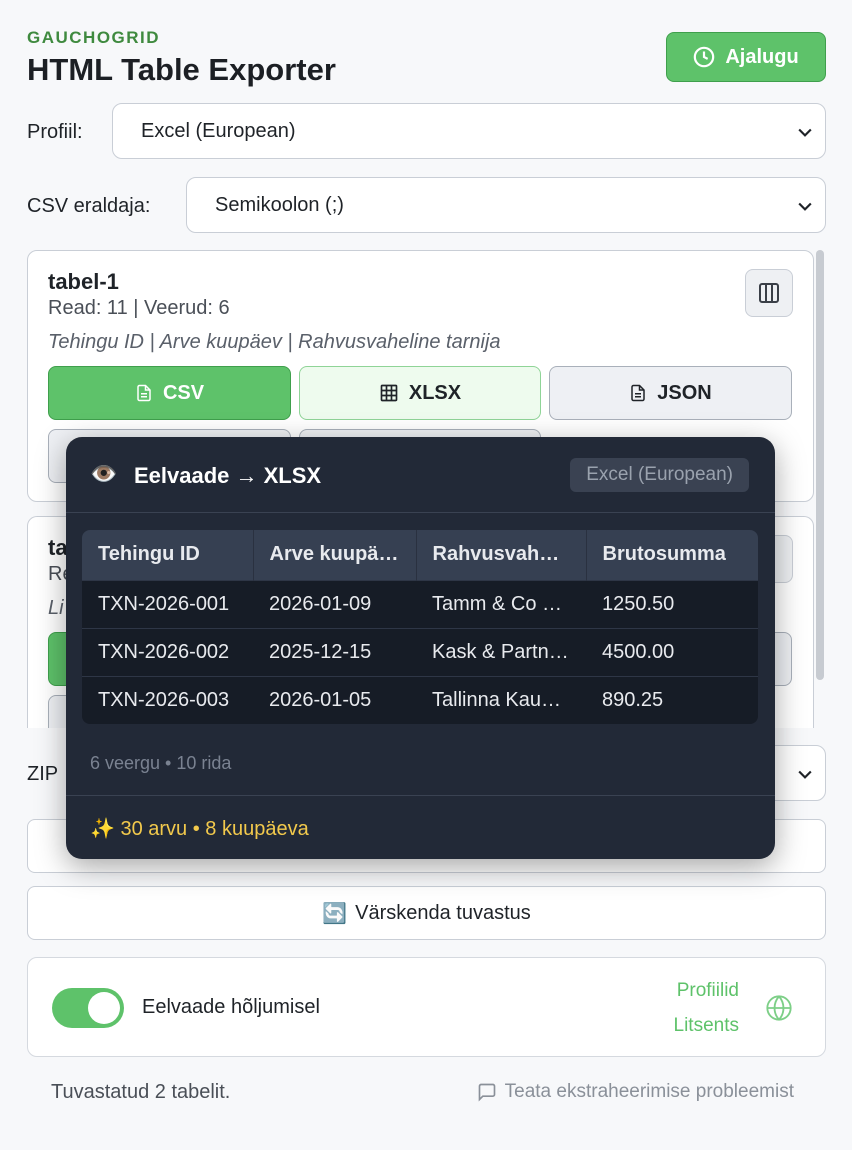  What do you see at coordinates (672, 555) in the screenshot?
I see `preview-column-header: Brutosumma` at bounding box center [672, 555].